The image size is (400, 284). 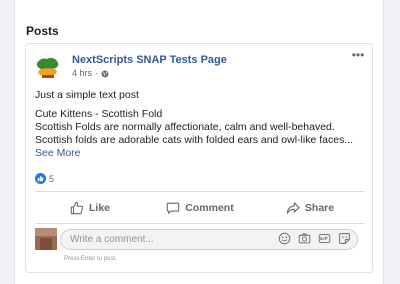 I want to click on page-logo-icon, so click(x=48, y=67).